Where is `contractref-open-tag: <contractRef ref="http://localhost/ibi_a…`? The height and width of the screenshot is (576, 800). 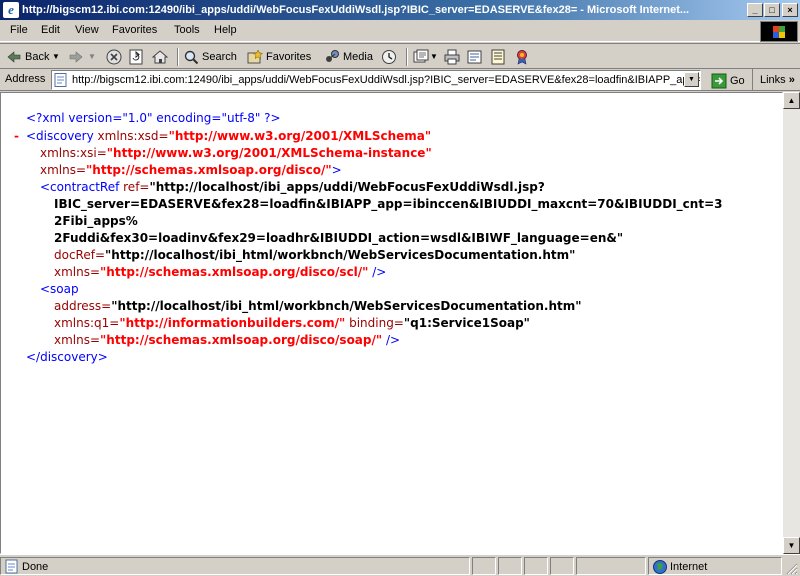
contractref-open-tag: <contractRef ref="http://localhost/ibi_a… is located at coordinates (292, 187).